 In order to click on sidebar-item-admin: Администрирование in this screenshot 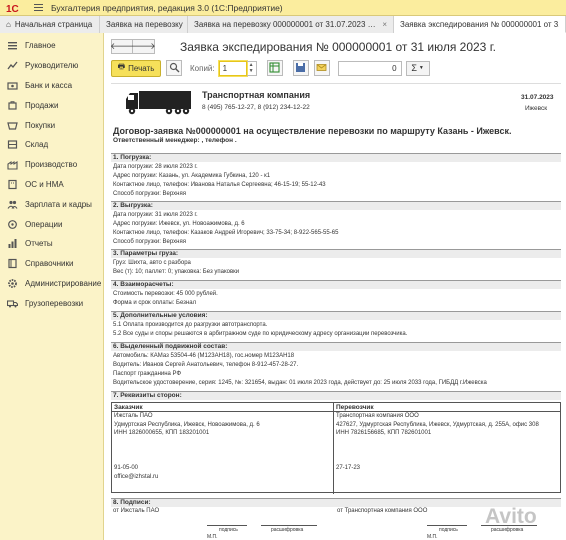, I will do `click(51, 284)`.